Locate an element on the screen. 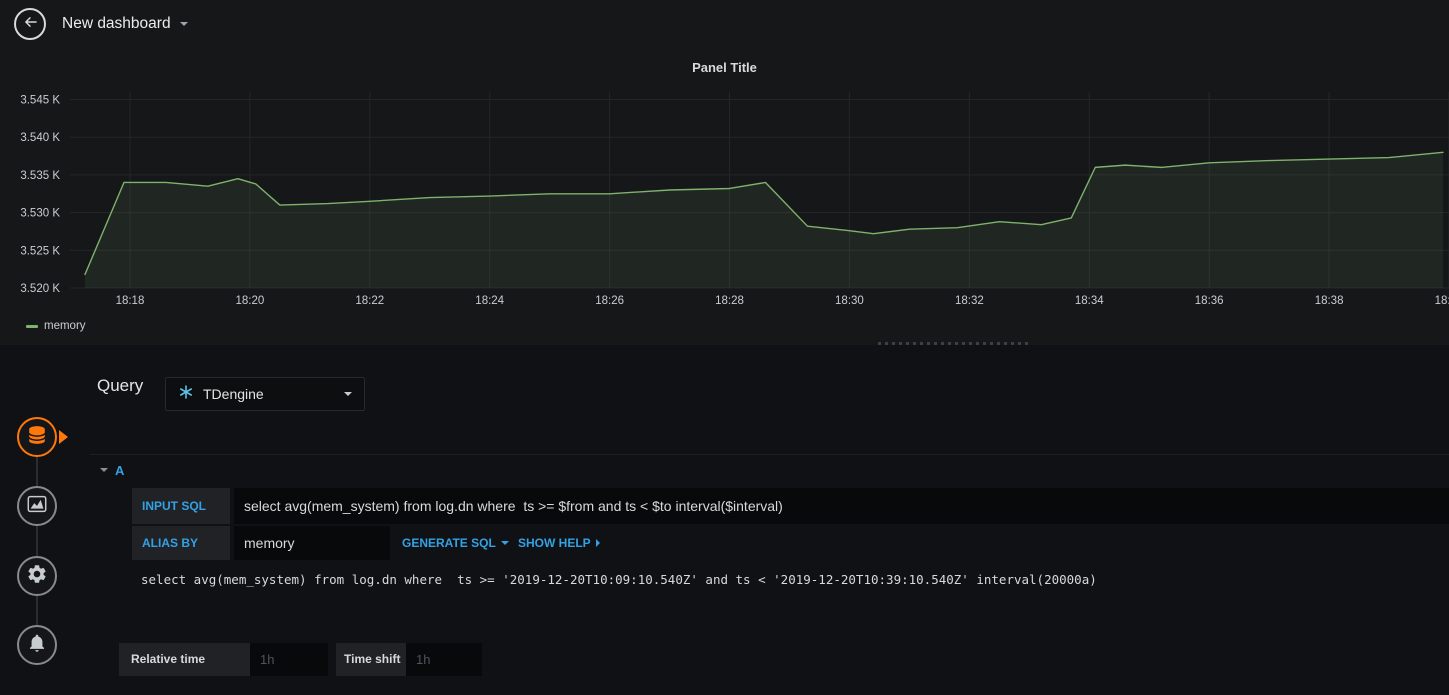 The width and height of the screenshot is (1449, 695). svg-text: 18:26 is located at coordinates (609, 300).